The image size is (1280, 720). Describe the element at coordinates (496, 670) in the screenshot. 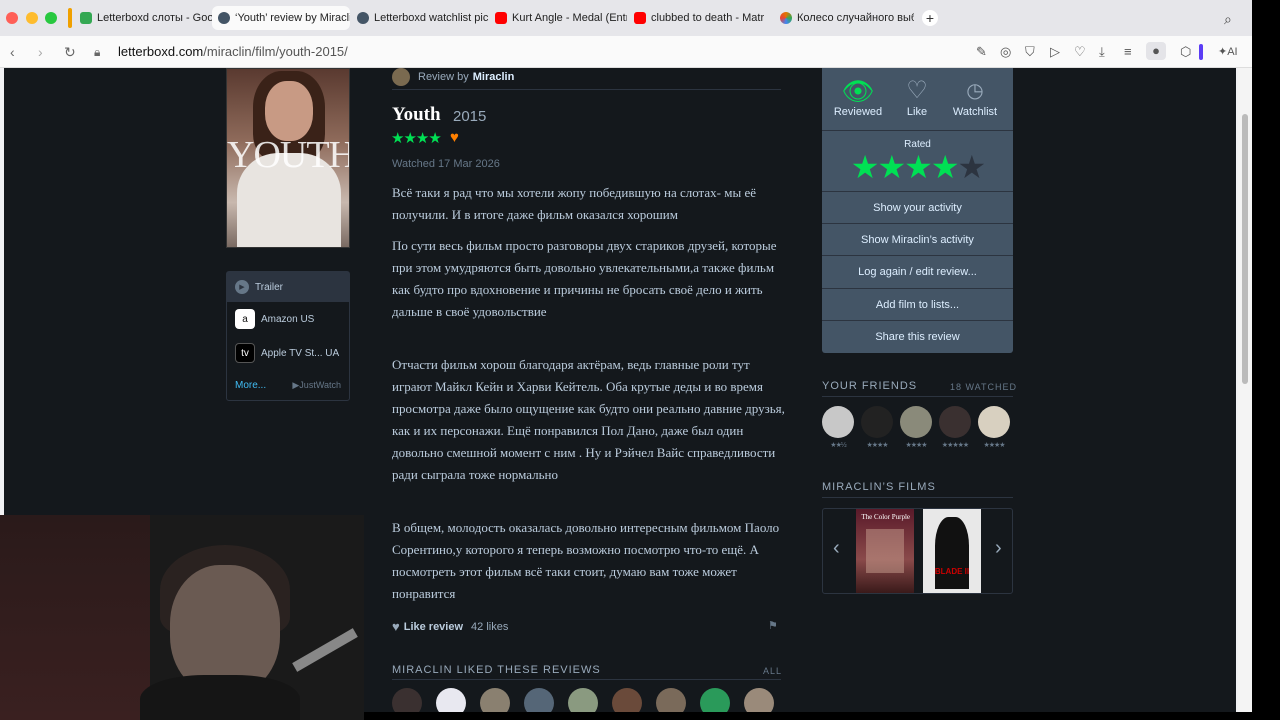

I see `liked-reviews-heading: MIRACLIN LIKED THESE REVIEWS` at that location.